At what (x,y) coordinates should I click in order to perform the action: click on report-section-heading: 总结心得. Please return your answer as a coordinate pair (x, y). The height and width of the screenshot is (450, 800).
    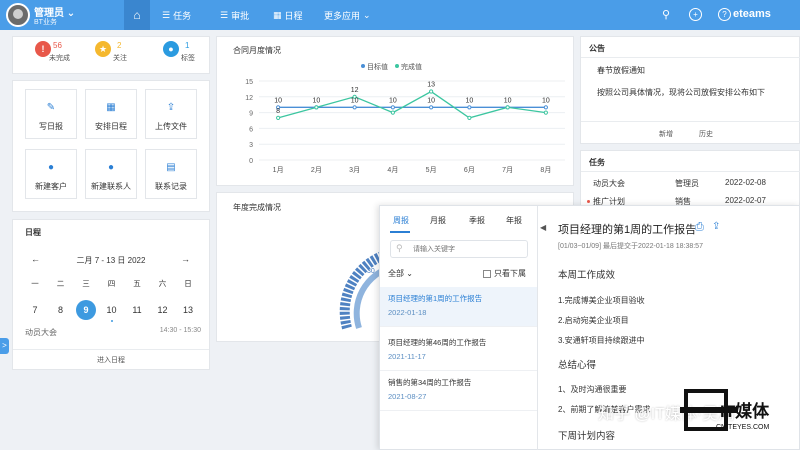
    Looking at the image, I should click on (577, 365).